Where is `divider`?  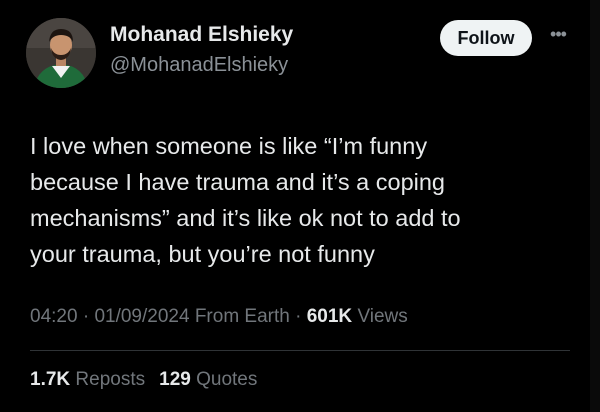 divider is located at coordinates (300, 350).